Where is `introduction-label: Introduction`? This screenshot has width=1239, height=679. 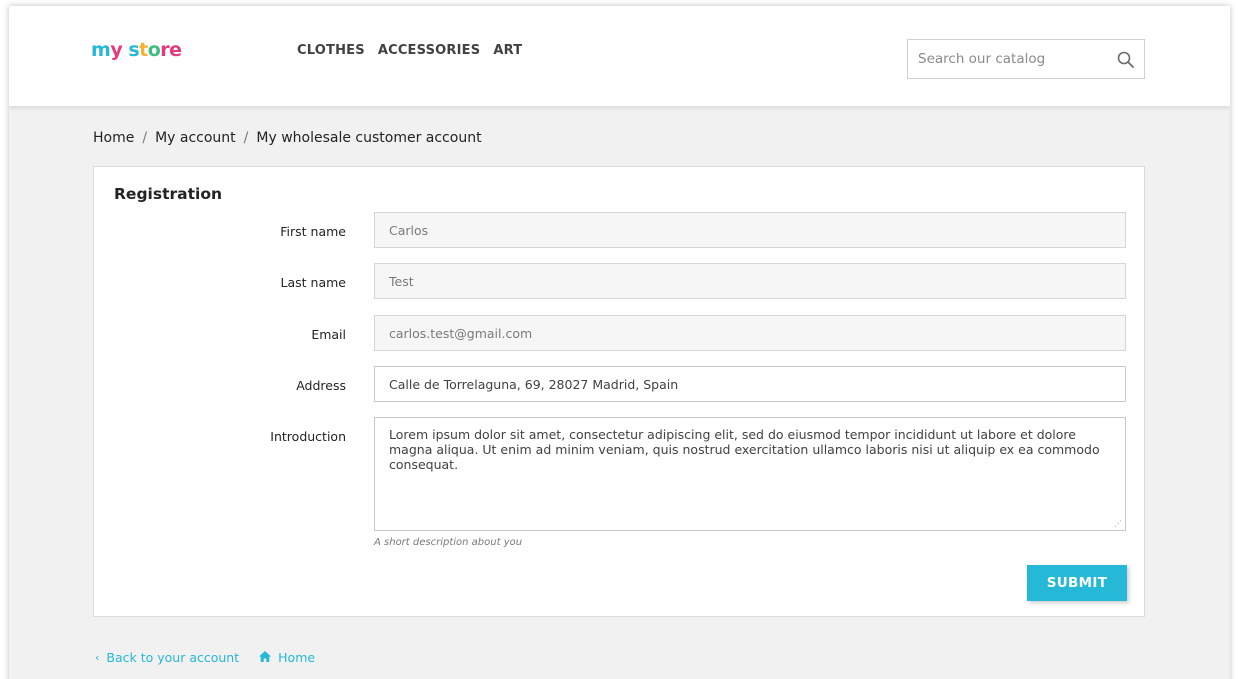
introduction-label: Introduction is located at coordinates (308, 436).